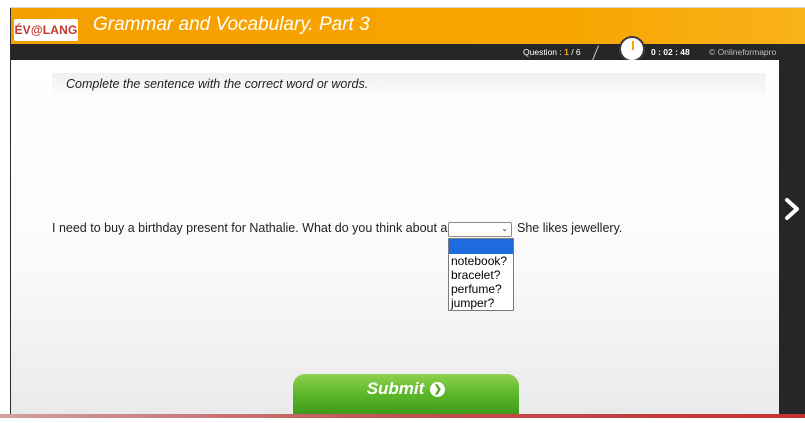 The width and height of the screenshot is (805, 423). What do you see at coordinates (231, 24) in the screenshot?
I see `page-title: Grammar and Vocabulary. Part 3` at bounding box center [231, 24].